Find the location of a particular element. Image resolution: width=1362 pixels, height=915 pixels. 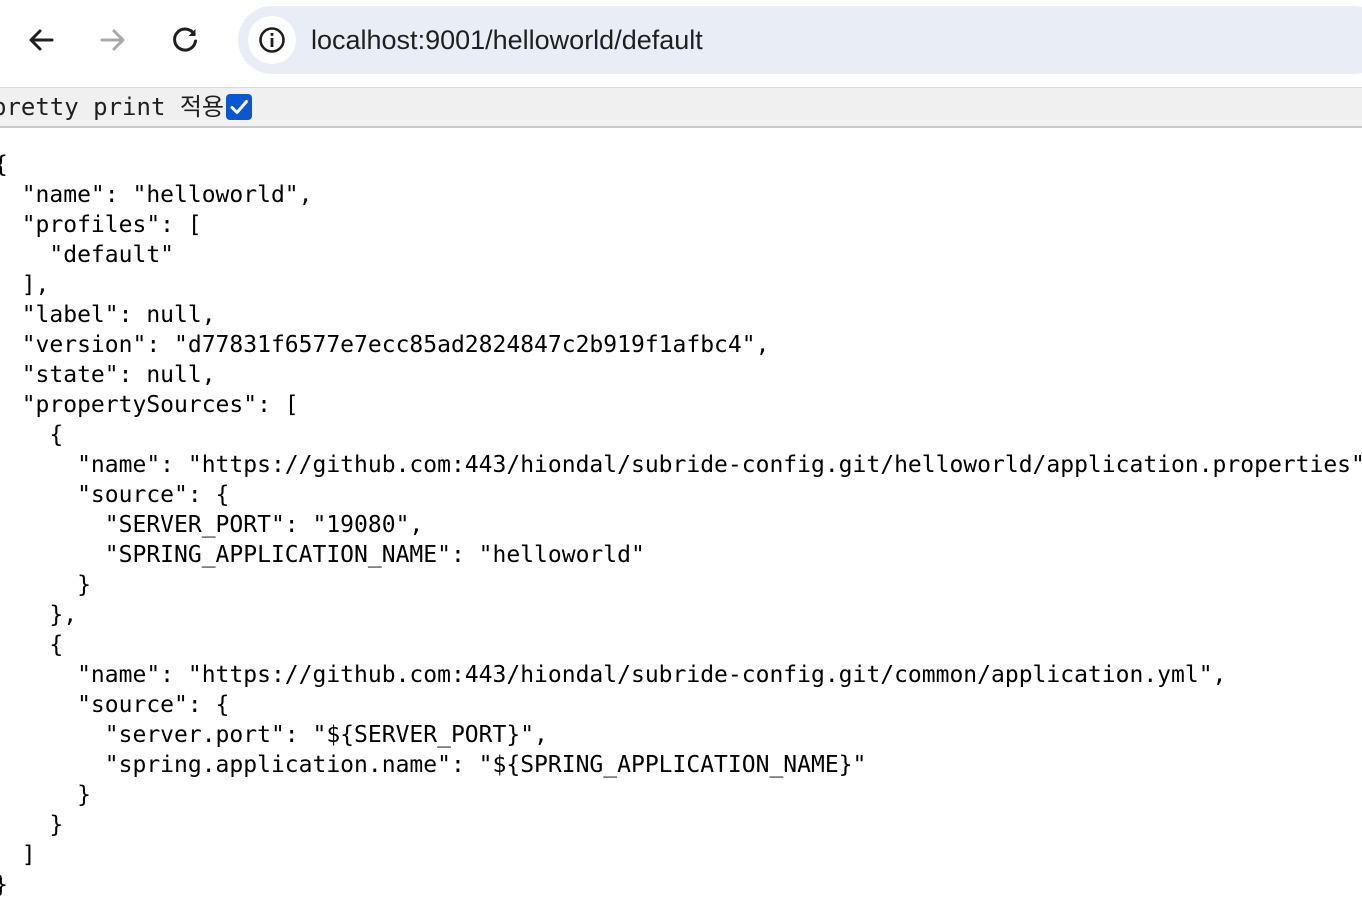

url-text: localhost:9001/helloworld/default is located at coordinates (507, 40).